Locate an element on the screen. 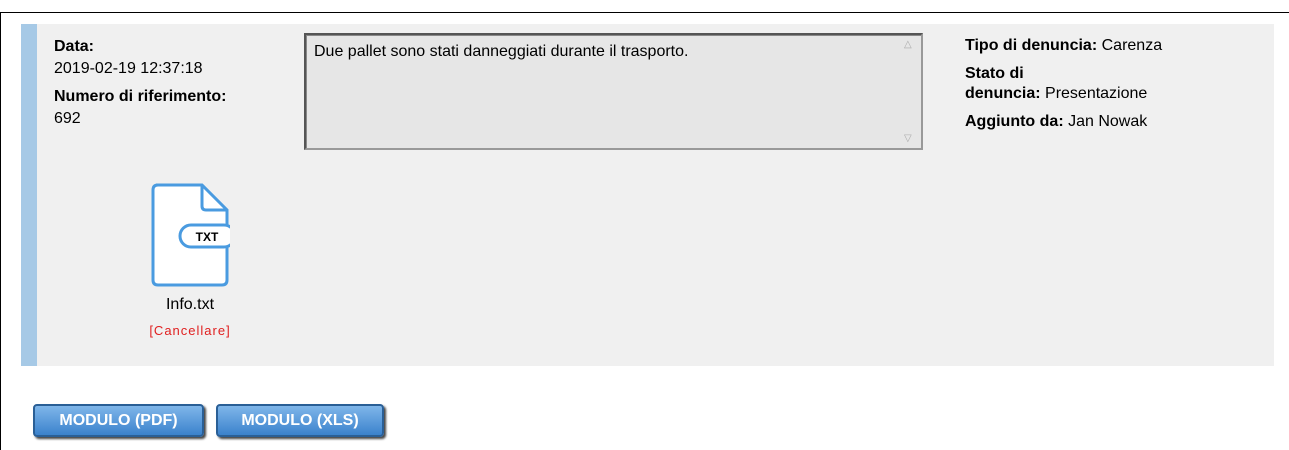  top-divider is located at coordinates (644, 12).